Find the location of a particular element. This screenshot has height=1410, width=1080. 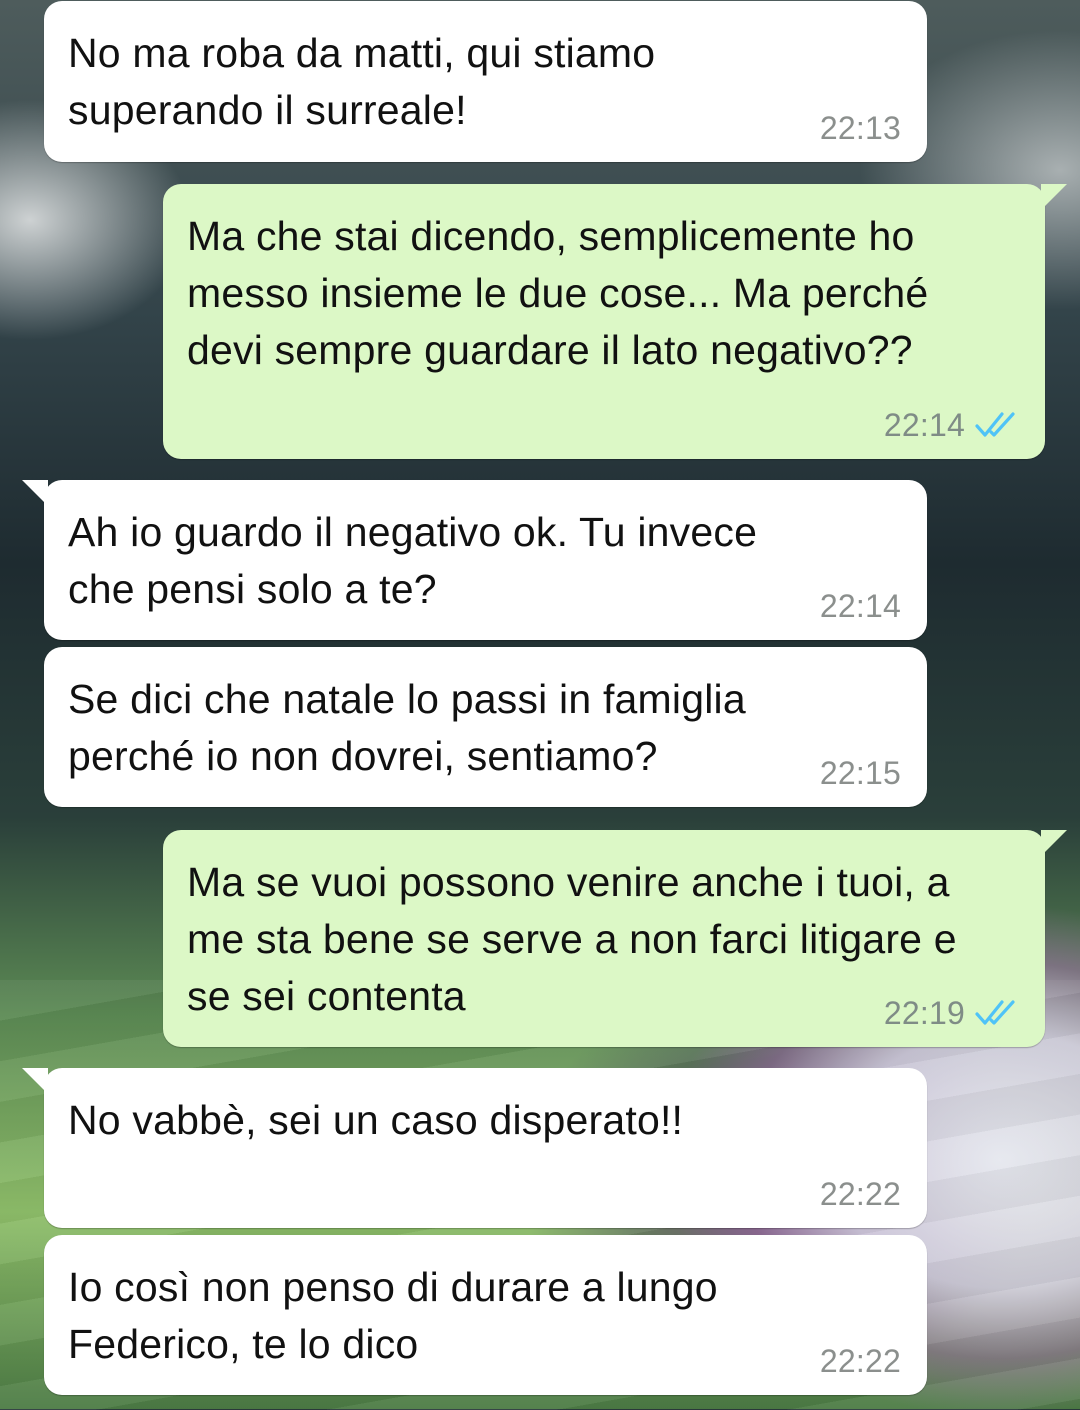

incoming-message: No vabbè, sei un caso disperato!! 22:22 is located at coordinates (474, 1148).